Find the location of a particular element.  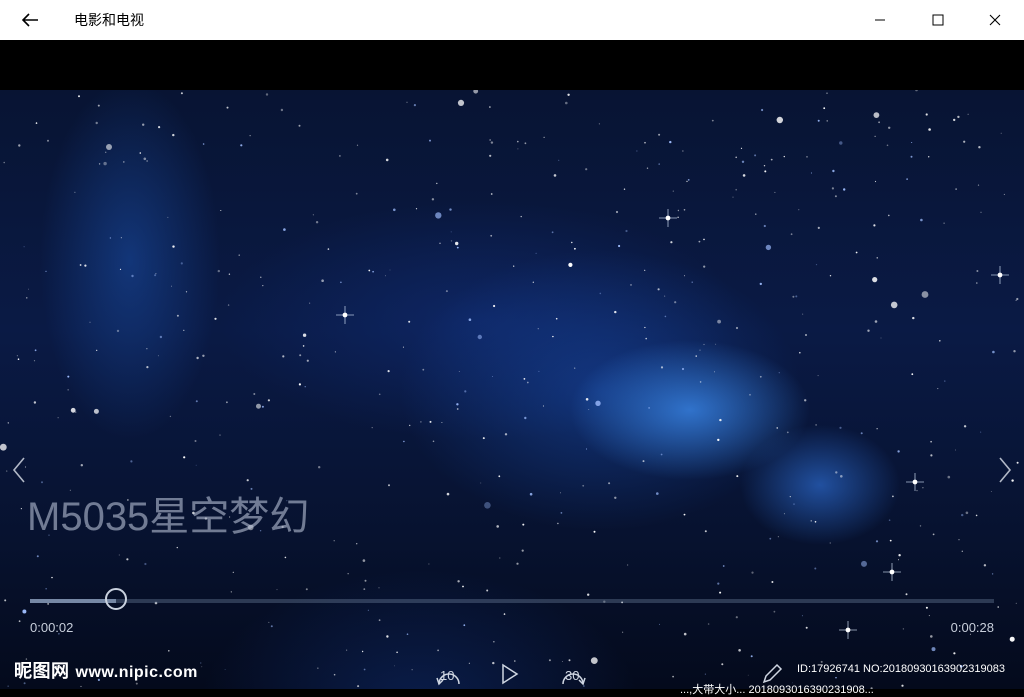

arrow-left-icon is located at coordinates (29, 20).